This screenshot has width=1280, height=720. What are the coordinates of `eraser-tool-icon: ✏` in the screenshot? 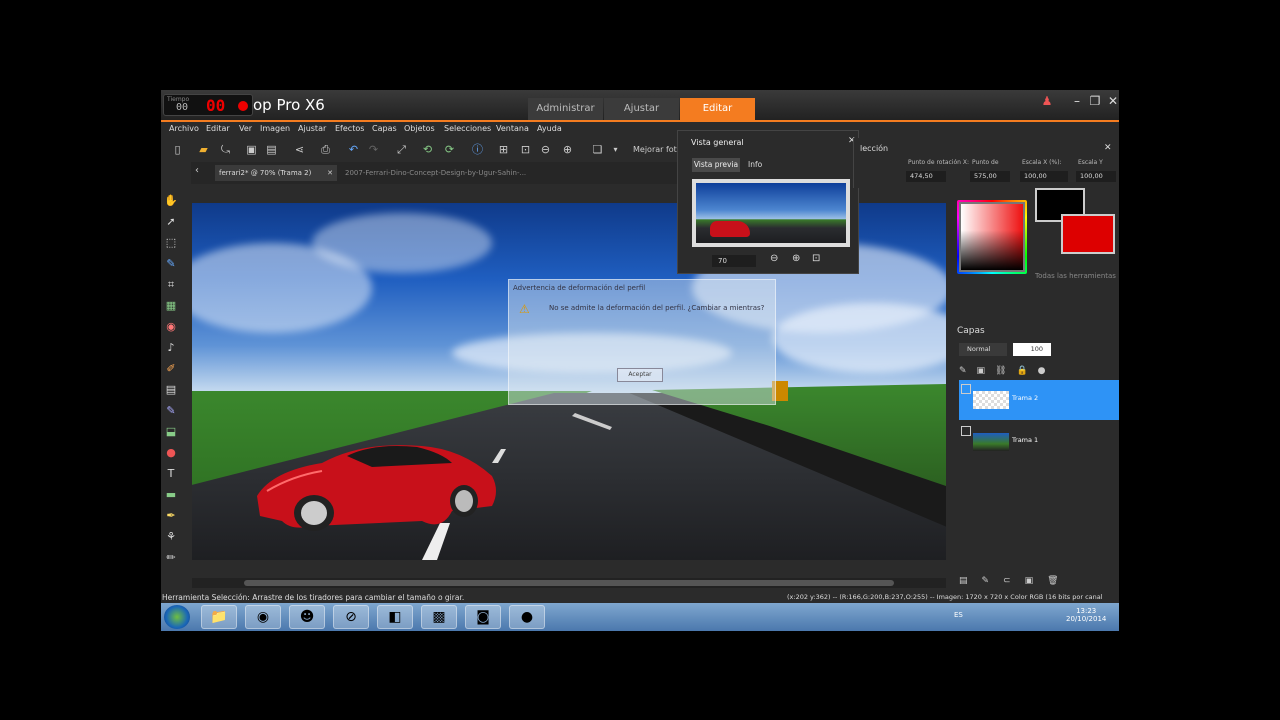 It's located at (171, 558).